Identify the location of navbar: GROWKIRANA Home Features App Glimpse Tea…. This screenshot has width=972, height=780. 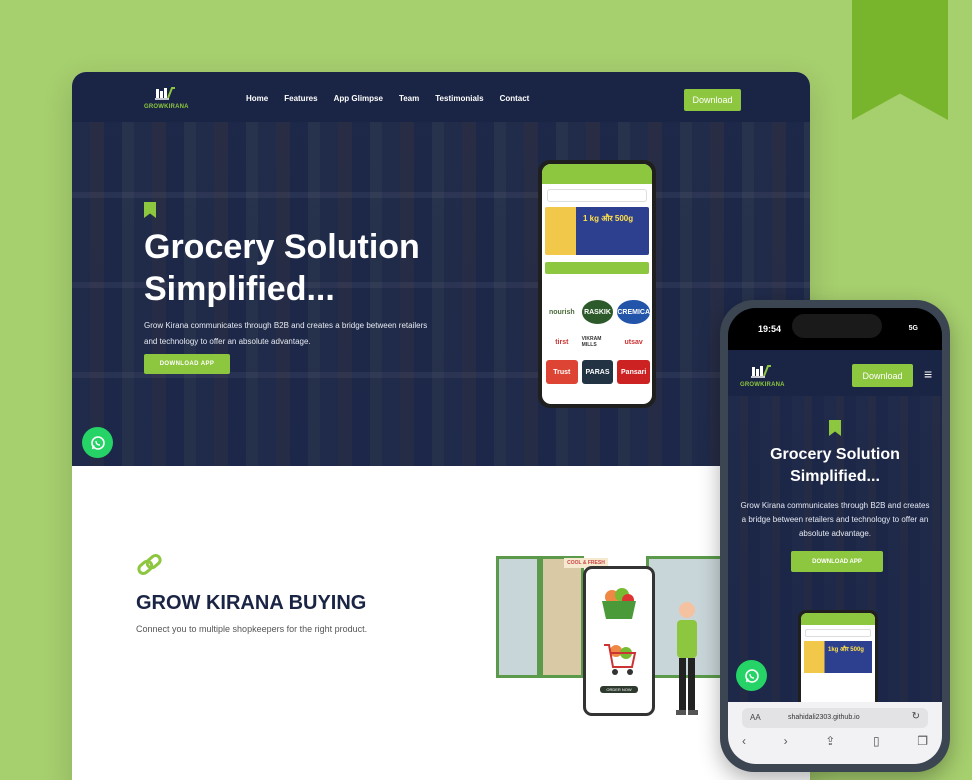
(441, 97).